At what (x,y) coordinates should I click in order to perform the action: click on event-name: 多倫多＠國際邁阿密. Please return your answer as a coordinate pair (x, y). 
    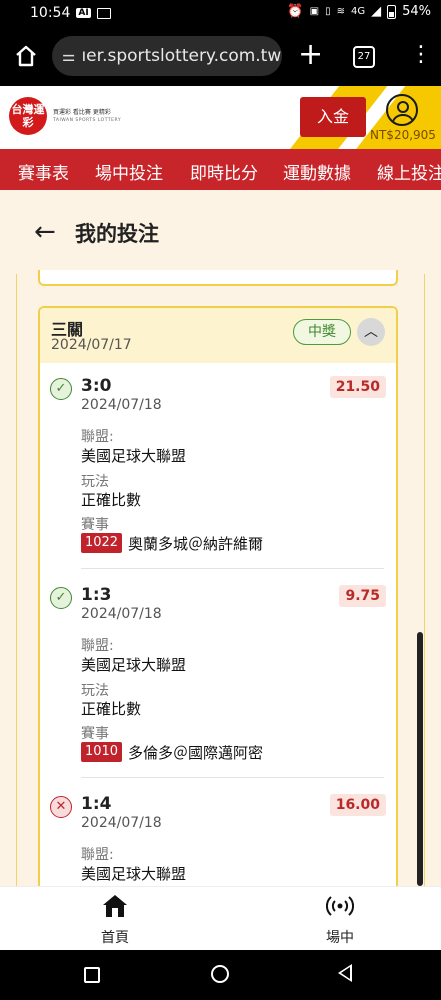
    Looking at the image, I should click on (196, 753).